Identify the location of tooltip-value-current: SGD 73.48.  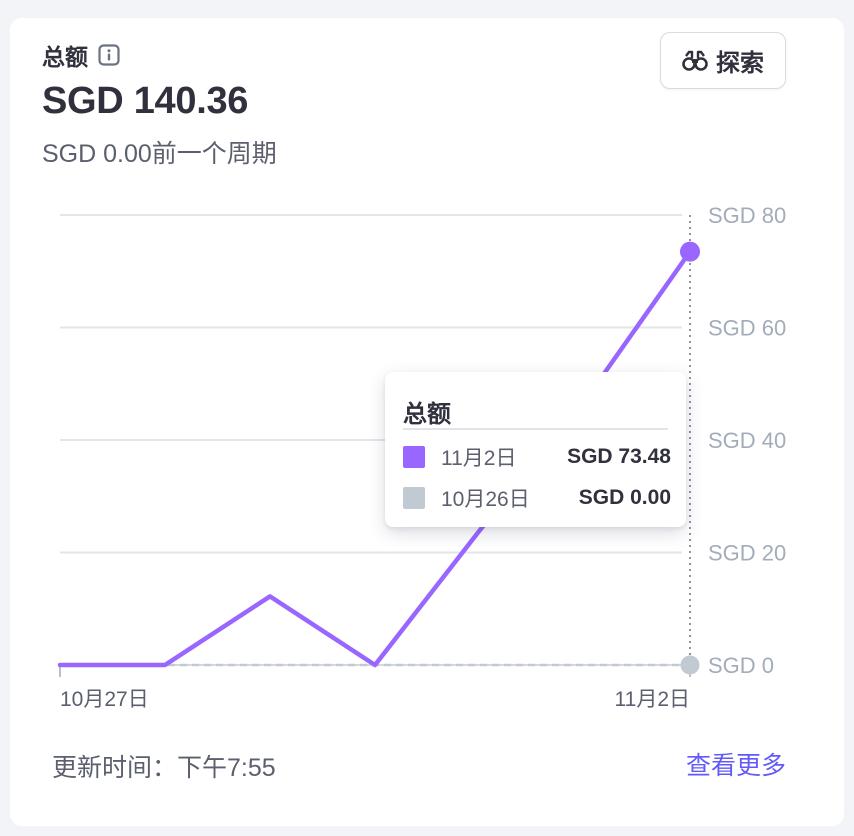
(619, 456).